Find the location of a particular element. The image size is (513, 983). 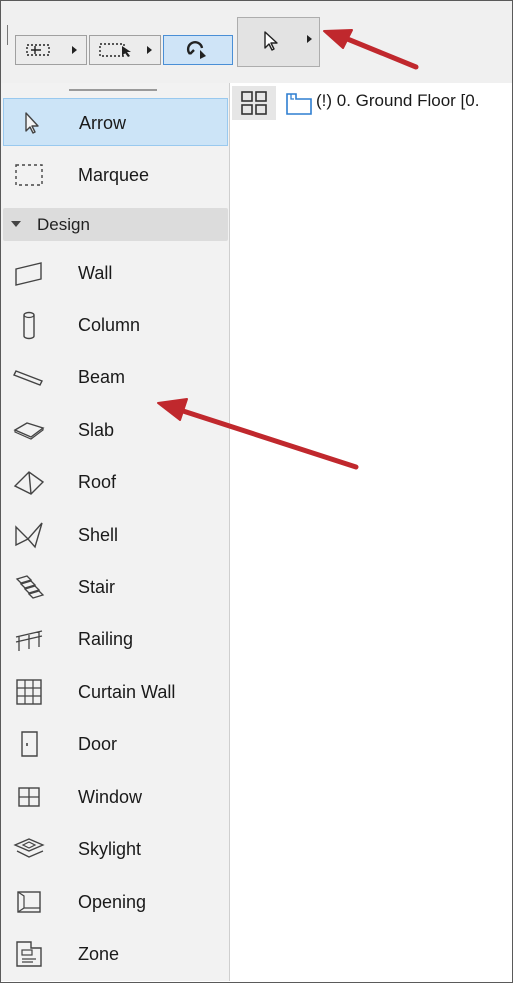

expand-caret-icon is located at coordinates (16, 224).